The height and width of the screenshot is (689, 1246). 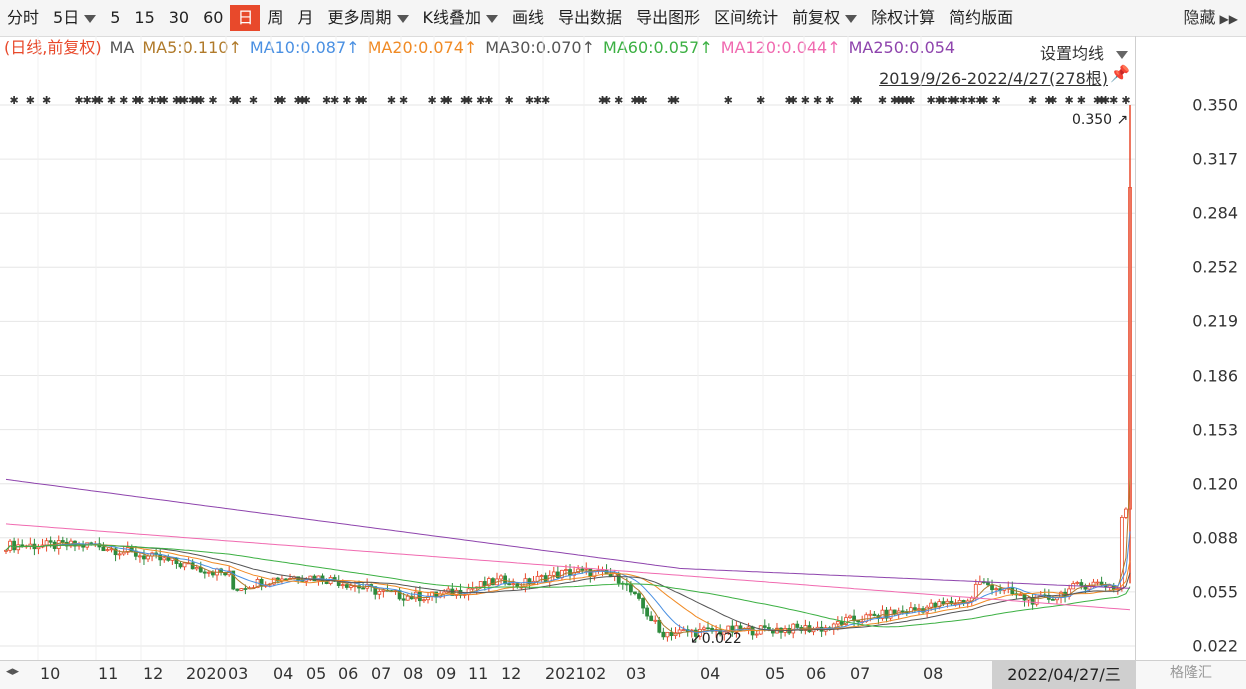 I want to click on tab-5min: 5, so click(x=115, y=18).